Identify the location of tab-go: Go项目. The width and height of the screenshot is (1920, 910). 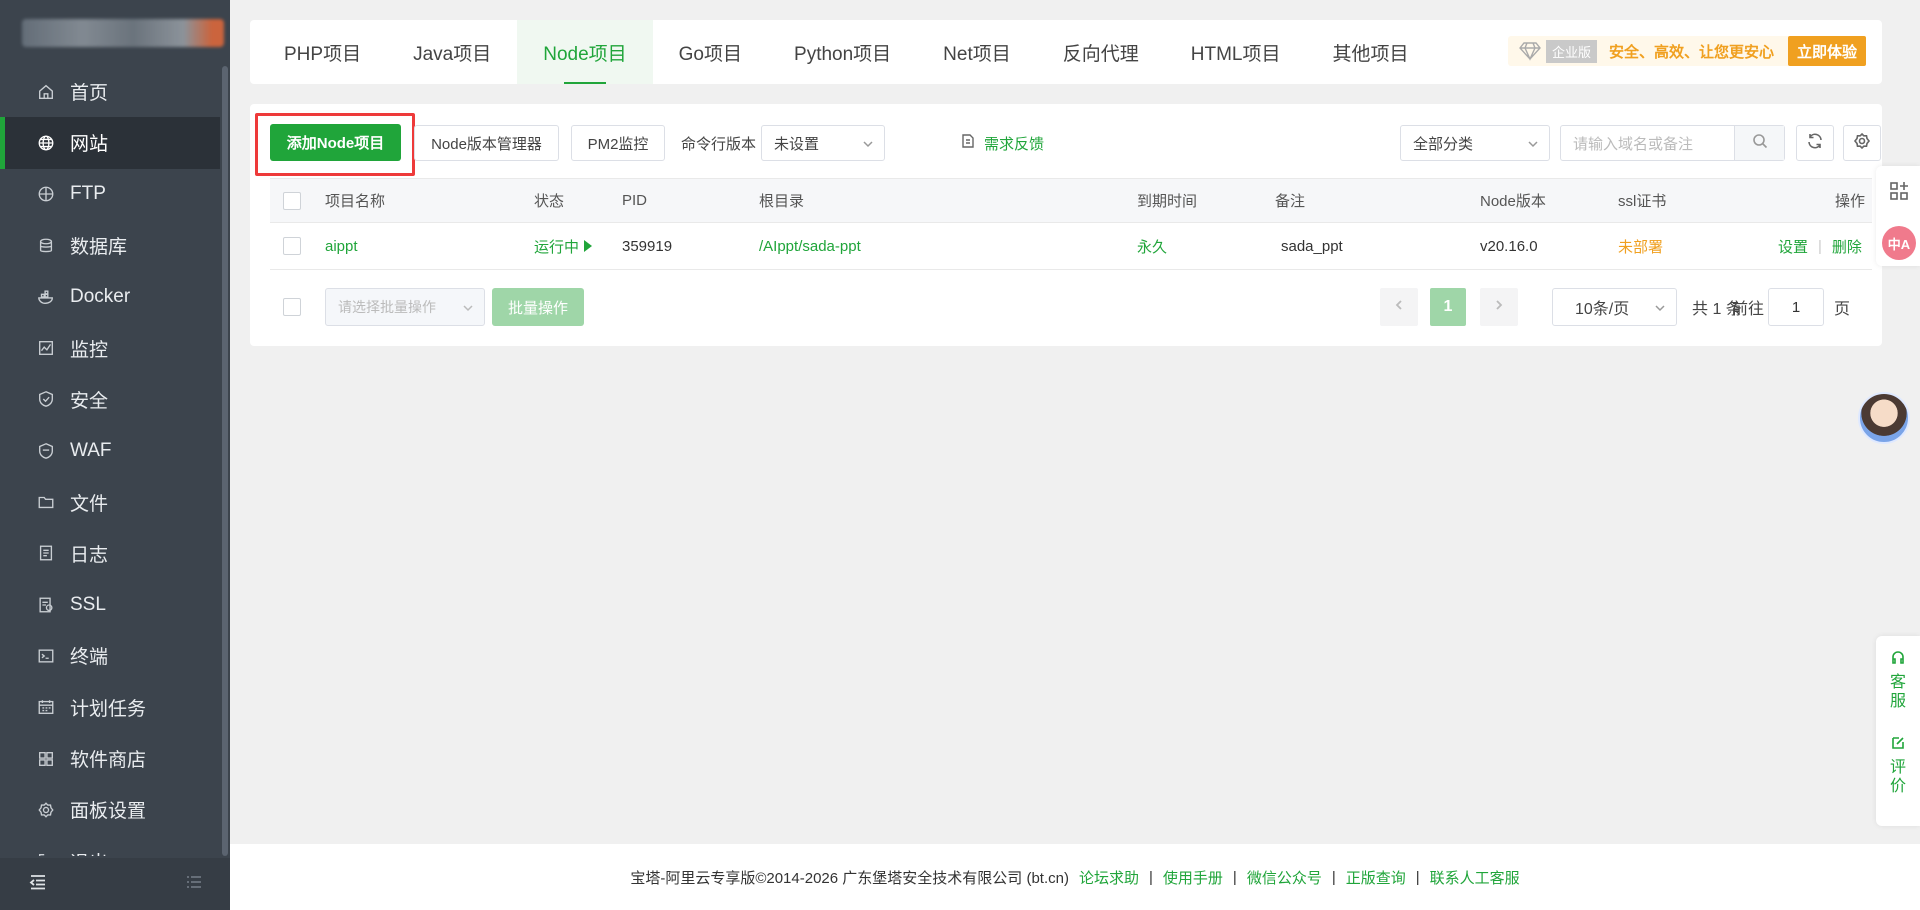
(710, 52).